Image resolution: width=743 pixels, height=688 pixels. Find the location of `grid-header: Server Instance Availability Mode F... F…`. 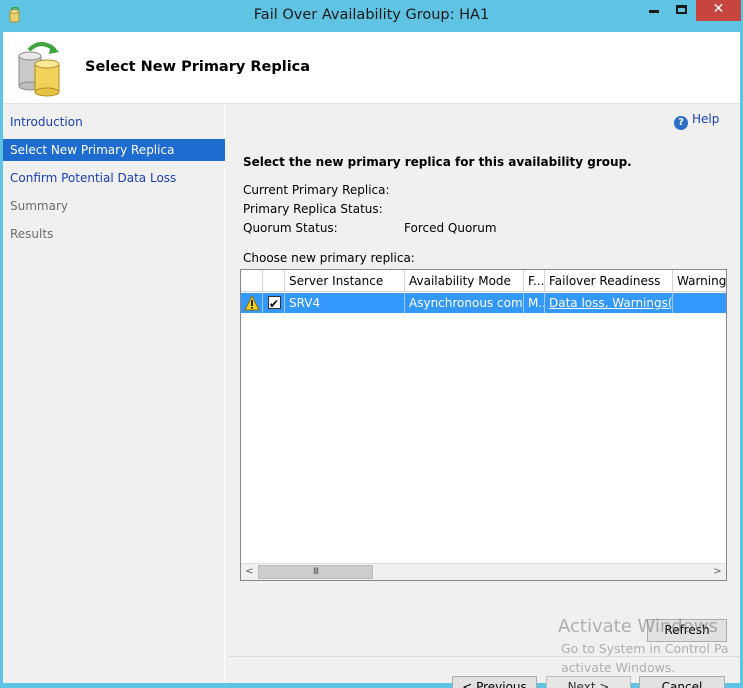

grid-header: Server Instance Availability Mode F... F… is located at coordinates (483, 281).